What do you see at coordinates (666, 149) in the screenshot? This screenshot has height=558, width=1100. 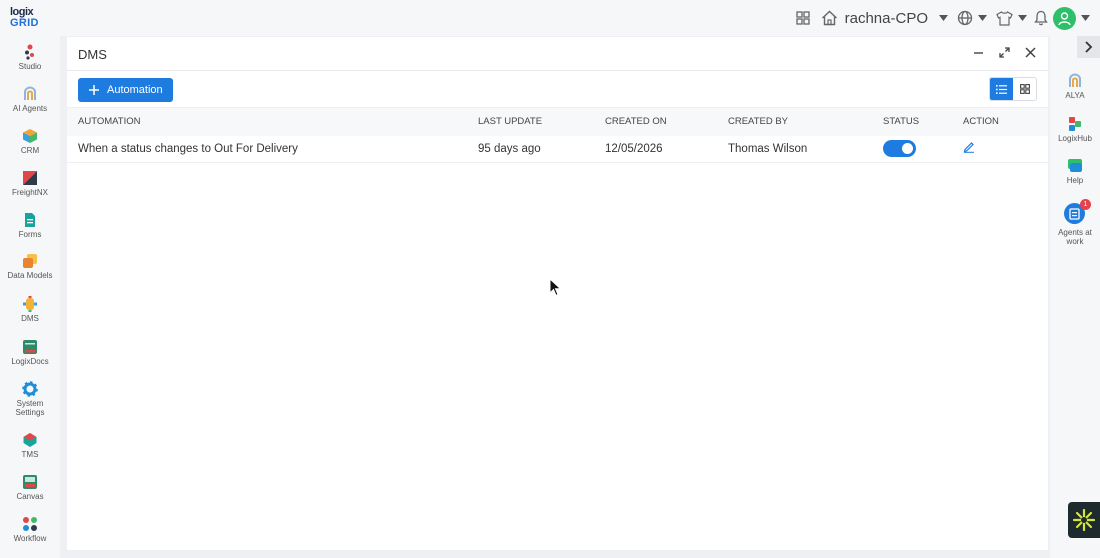 I see `created-on-cell: 12/05/2026` at bounding box center [666, 149].